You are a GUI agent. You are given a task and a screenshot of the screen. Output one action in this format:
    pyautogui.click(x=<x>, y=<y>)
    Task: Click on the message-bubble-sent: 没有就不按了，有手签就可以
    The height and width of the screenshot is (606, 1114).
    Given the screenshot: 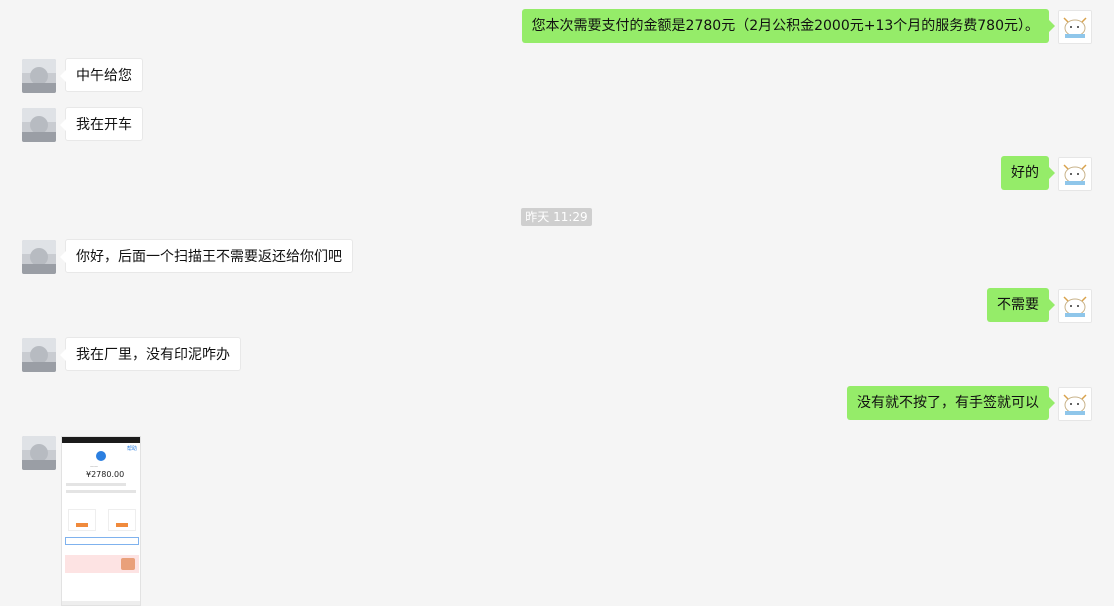 What is the action you would take?
    pyautogui.click(x=951, y=403)
    